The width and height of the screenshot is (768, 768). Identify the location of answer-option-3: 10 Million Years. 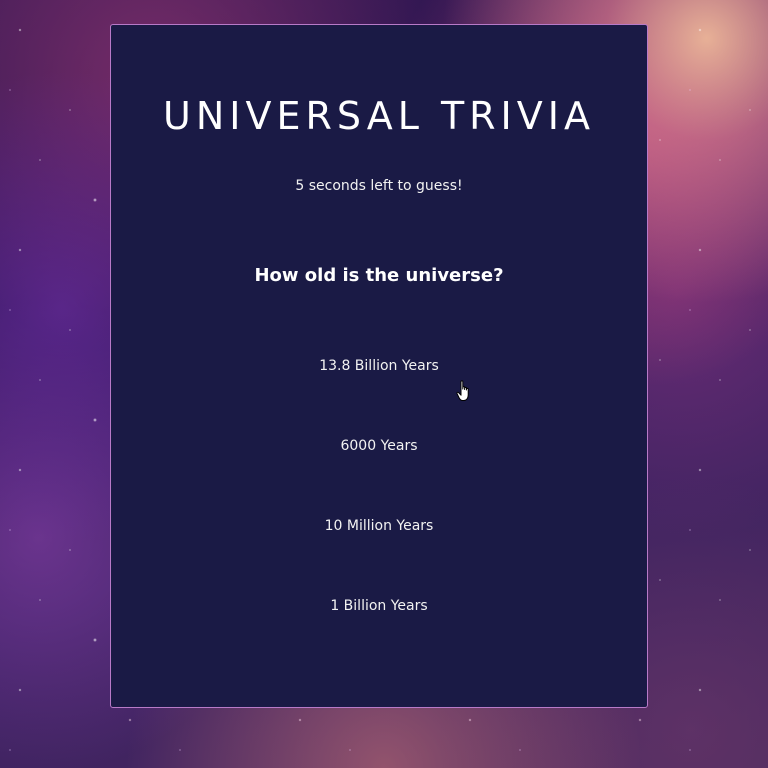
(379, 526).